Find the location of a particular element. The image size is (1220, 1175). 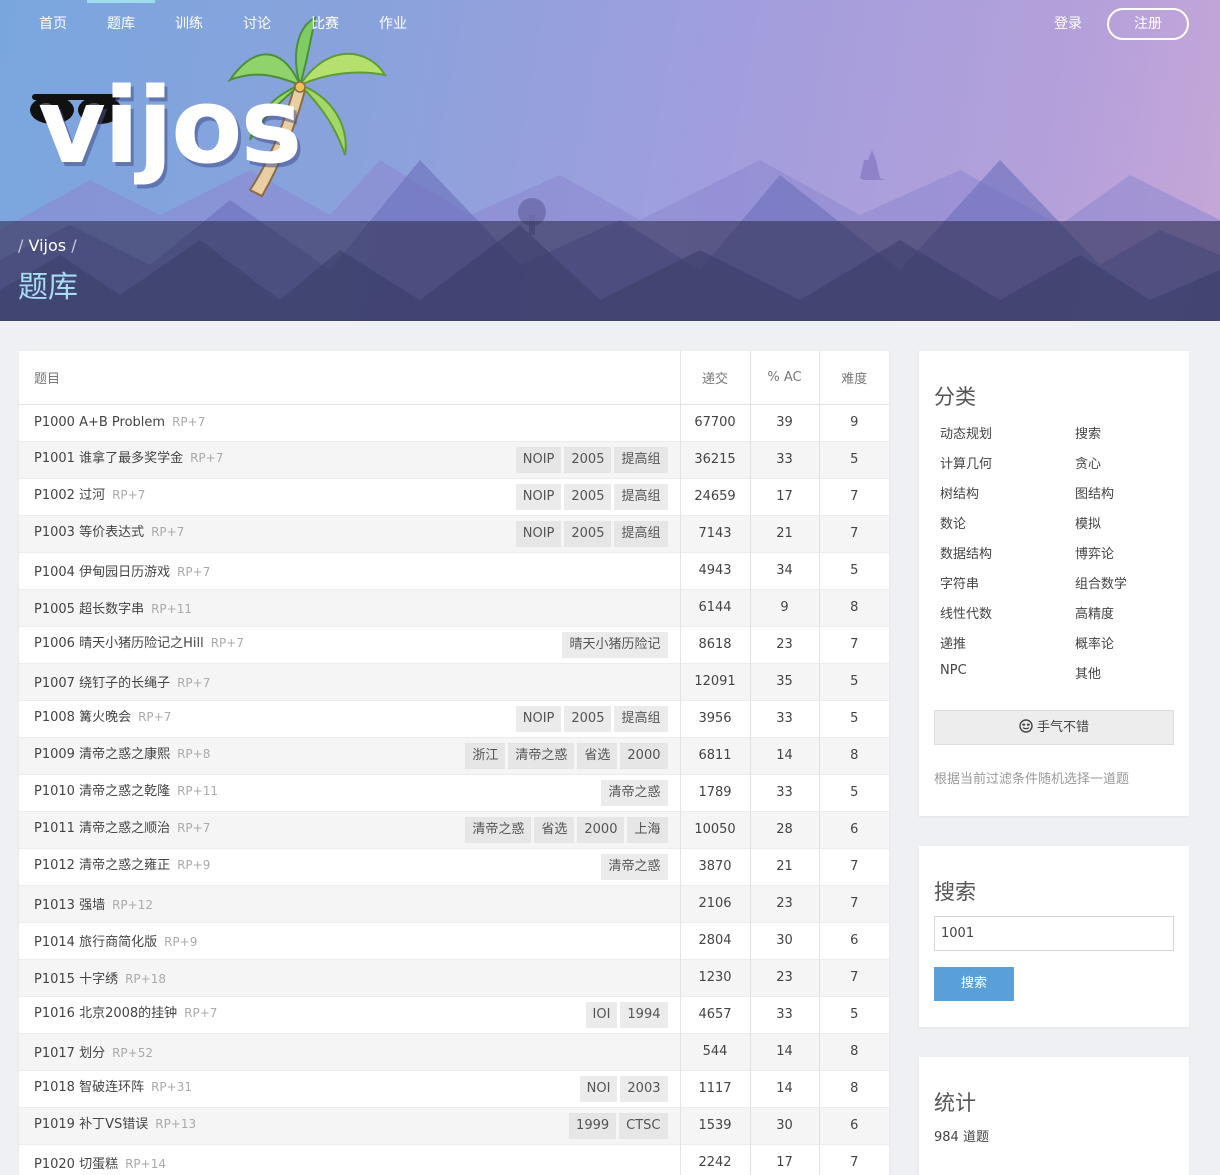

problem-link: P1003 等价表达式 is located at coordinates (89, 532).